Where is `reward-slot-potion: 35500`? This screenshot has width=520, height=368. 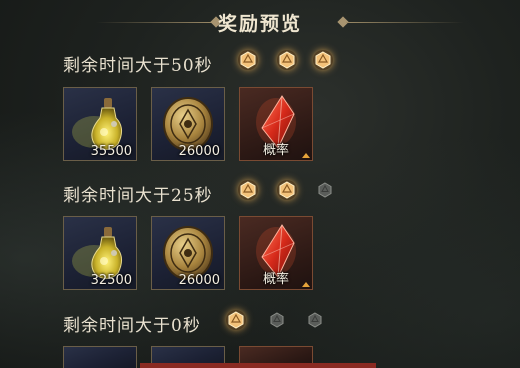 reward-slot-potion: 35500 is located at coordinates (100, 124).